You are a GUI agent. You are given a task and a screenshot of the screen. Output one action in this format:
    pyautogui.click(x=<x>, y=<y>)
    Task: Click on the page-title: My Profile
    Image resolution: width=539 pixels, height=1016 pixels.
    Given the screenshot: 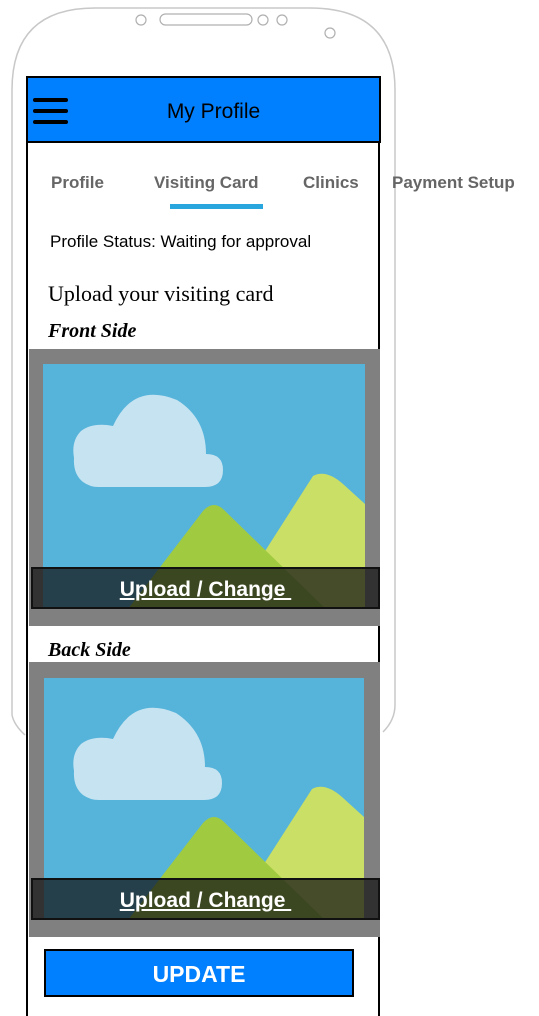 What is the action you would take?
    pyautogui.click(x=213, y=111)
    